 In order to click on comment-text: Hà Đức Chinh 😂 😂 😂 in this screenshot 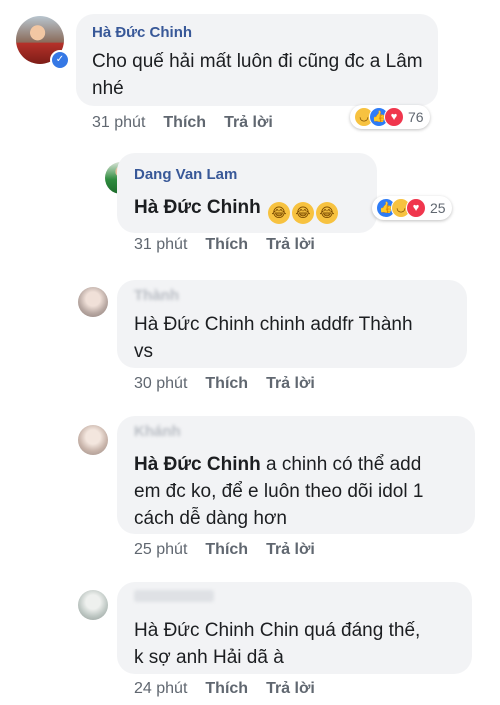, I will do `click(254, 209)`.